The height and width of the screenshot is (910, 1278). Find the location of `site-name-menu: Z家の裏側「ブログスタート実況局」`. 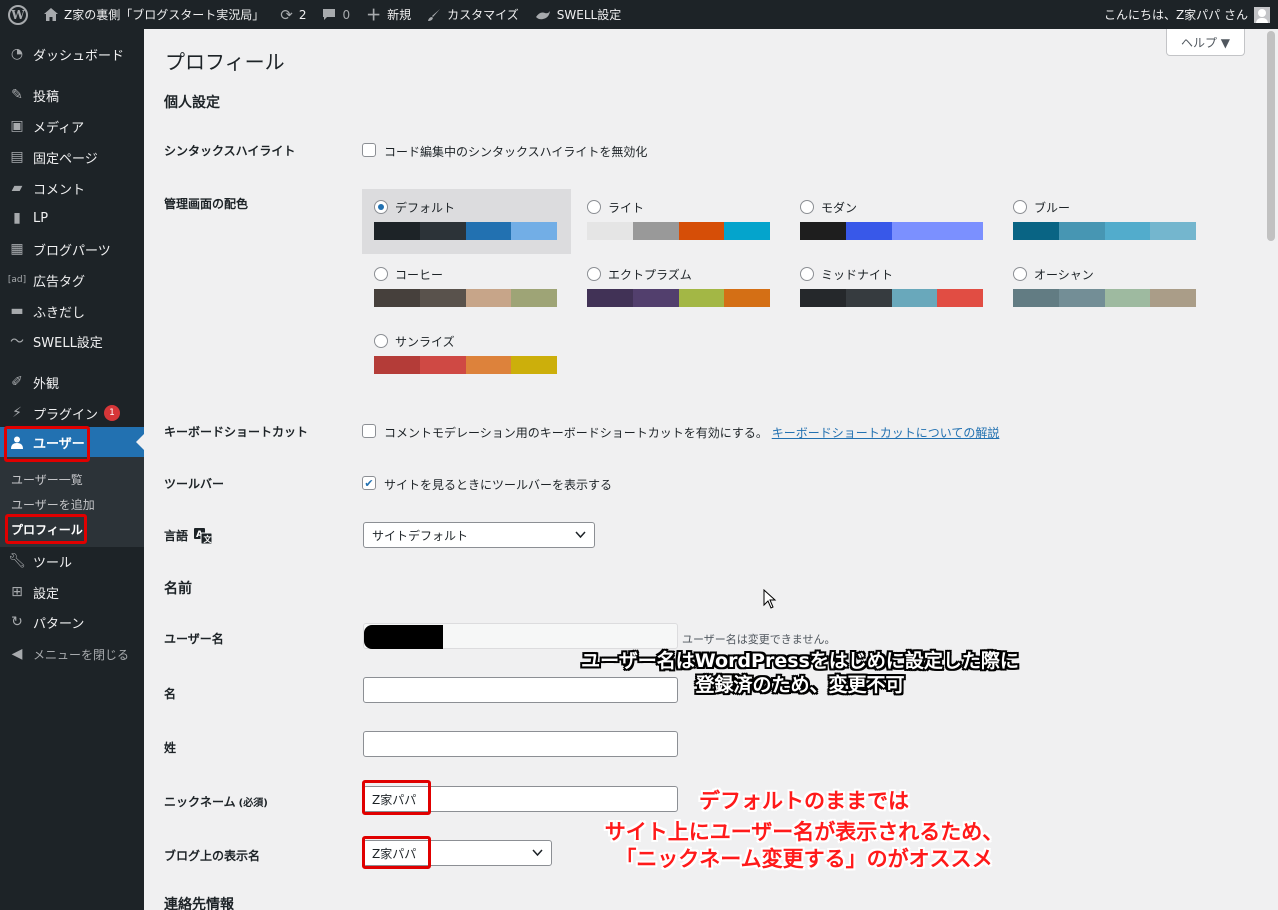

site-name-menu: Z家の裏側「ブログスタート実況局」 is located at coordinates (154, 14).